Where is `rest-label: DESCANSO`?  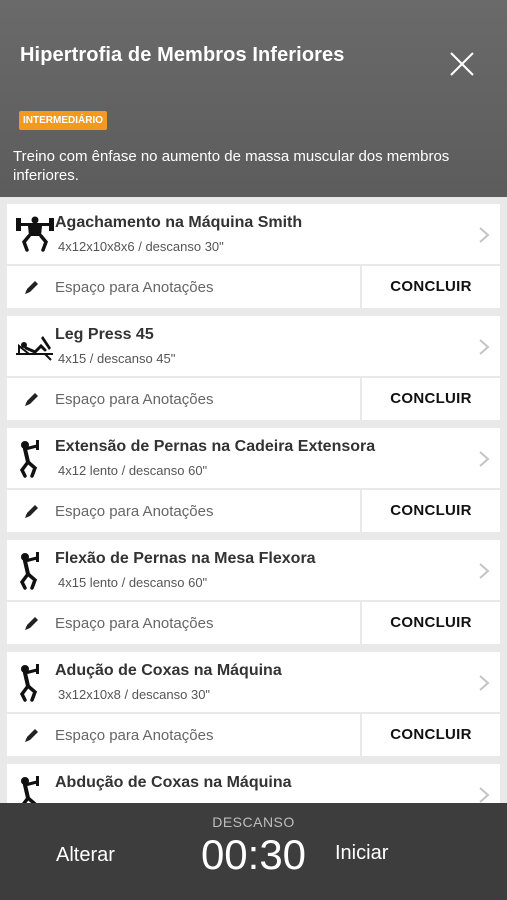
rest-label: DESCANSO is located at coordinates (253, 822).